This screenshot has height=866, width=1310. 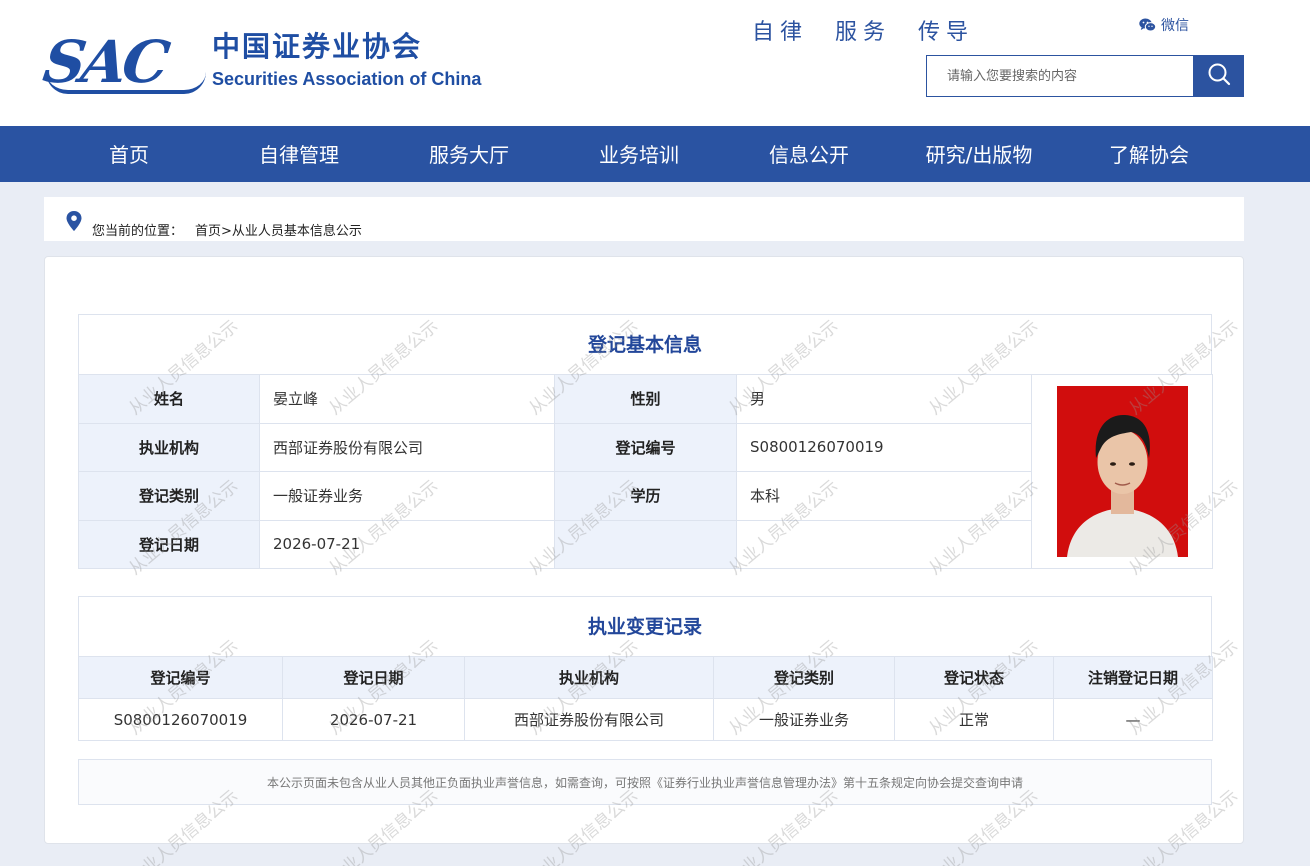 What do you see at coordinates (299, 154) in the screenshot?
I see `nav-item-self-regulation: 自律管理` at bounding box center [299, 154].